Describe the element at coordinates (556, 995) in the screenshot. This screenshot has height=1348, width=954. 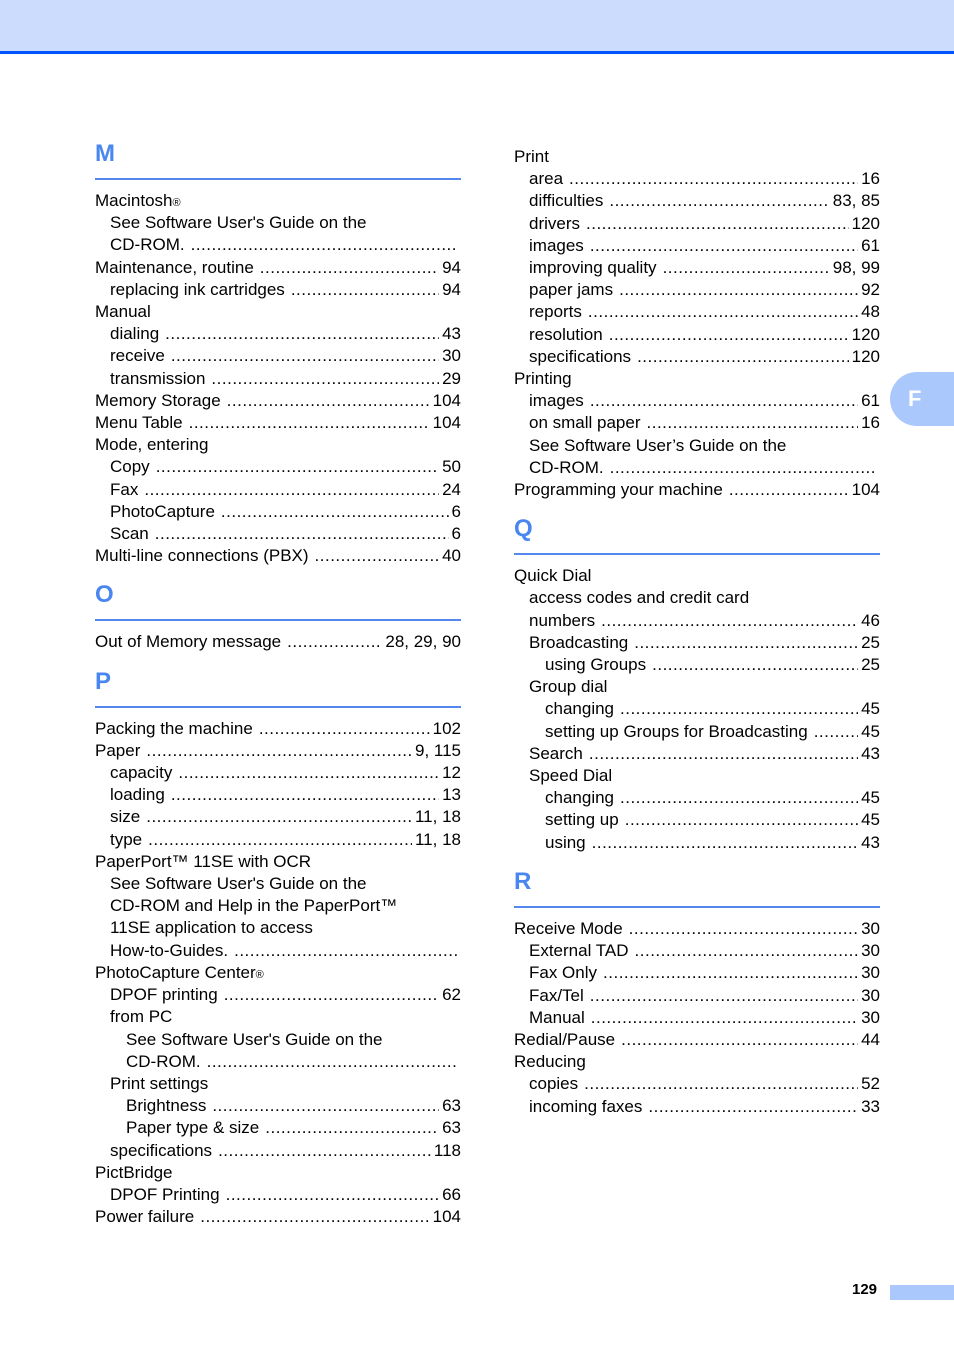
I see `index-entry-label: Fax/Tel` at that location.